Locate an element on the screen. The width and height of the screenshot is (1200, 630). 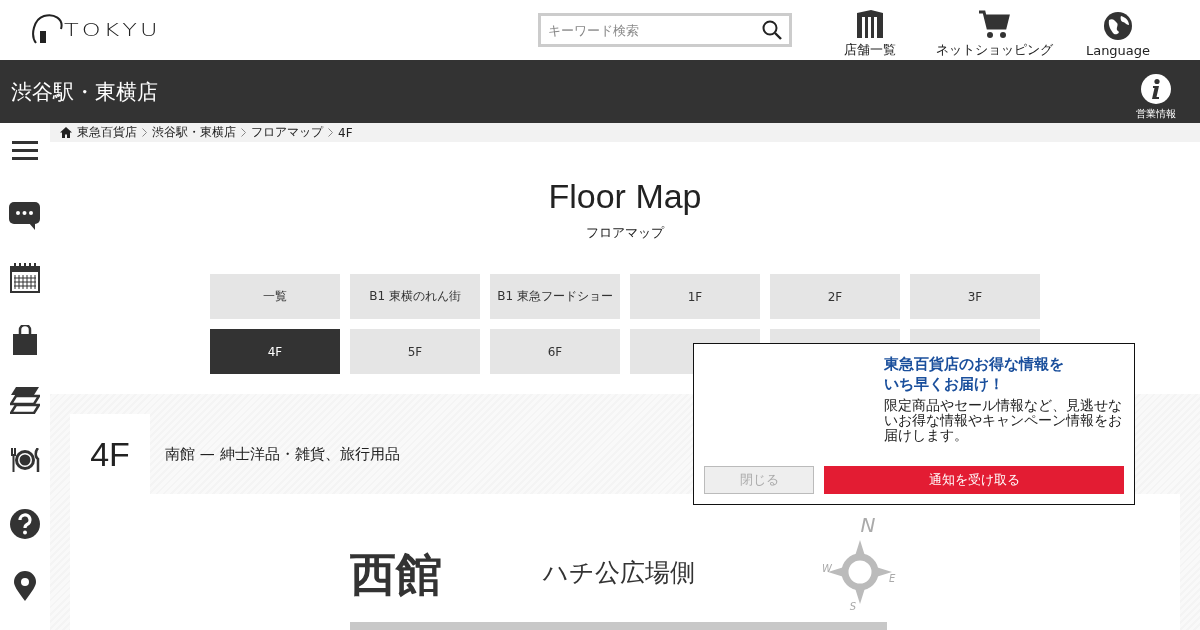
popup-title: いち早くお届け！ is located at coordinates (944, 384).